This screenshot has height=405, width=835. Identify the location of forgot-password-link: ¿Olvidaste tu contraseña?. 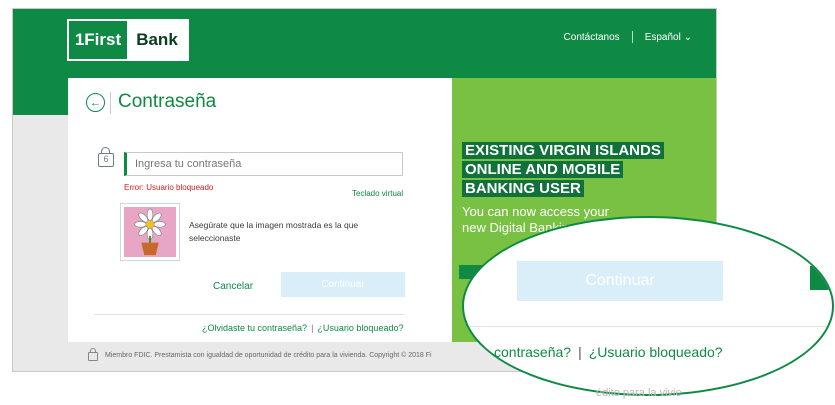
(254, 328).